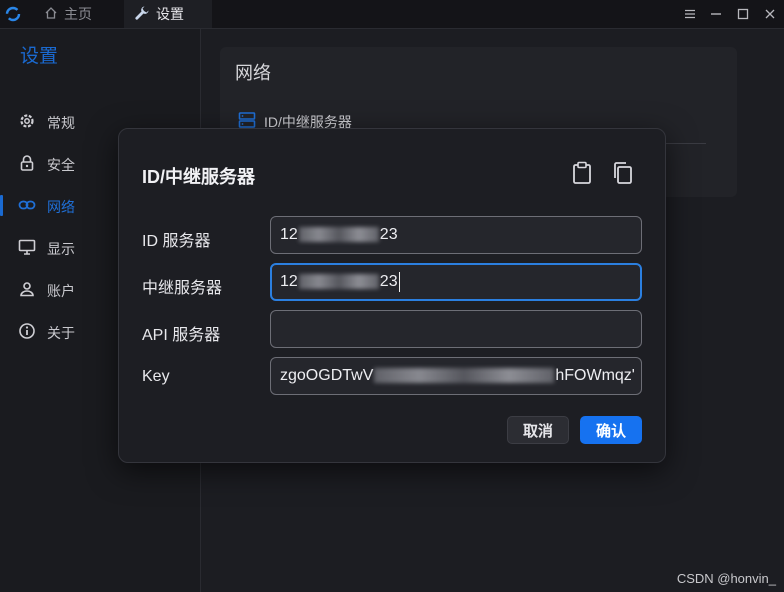  I want to click on tab-settings-label: 设置, so click(170, 14).